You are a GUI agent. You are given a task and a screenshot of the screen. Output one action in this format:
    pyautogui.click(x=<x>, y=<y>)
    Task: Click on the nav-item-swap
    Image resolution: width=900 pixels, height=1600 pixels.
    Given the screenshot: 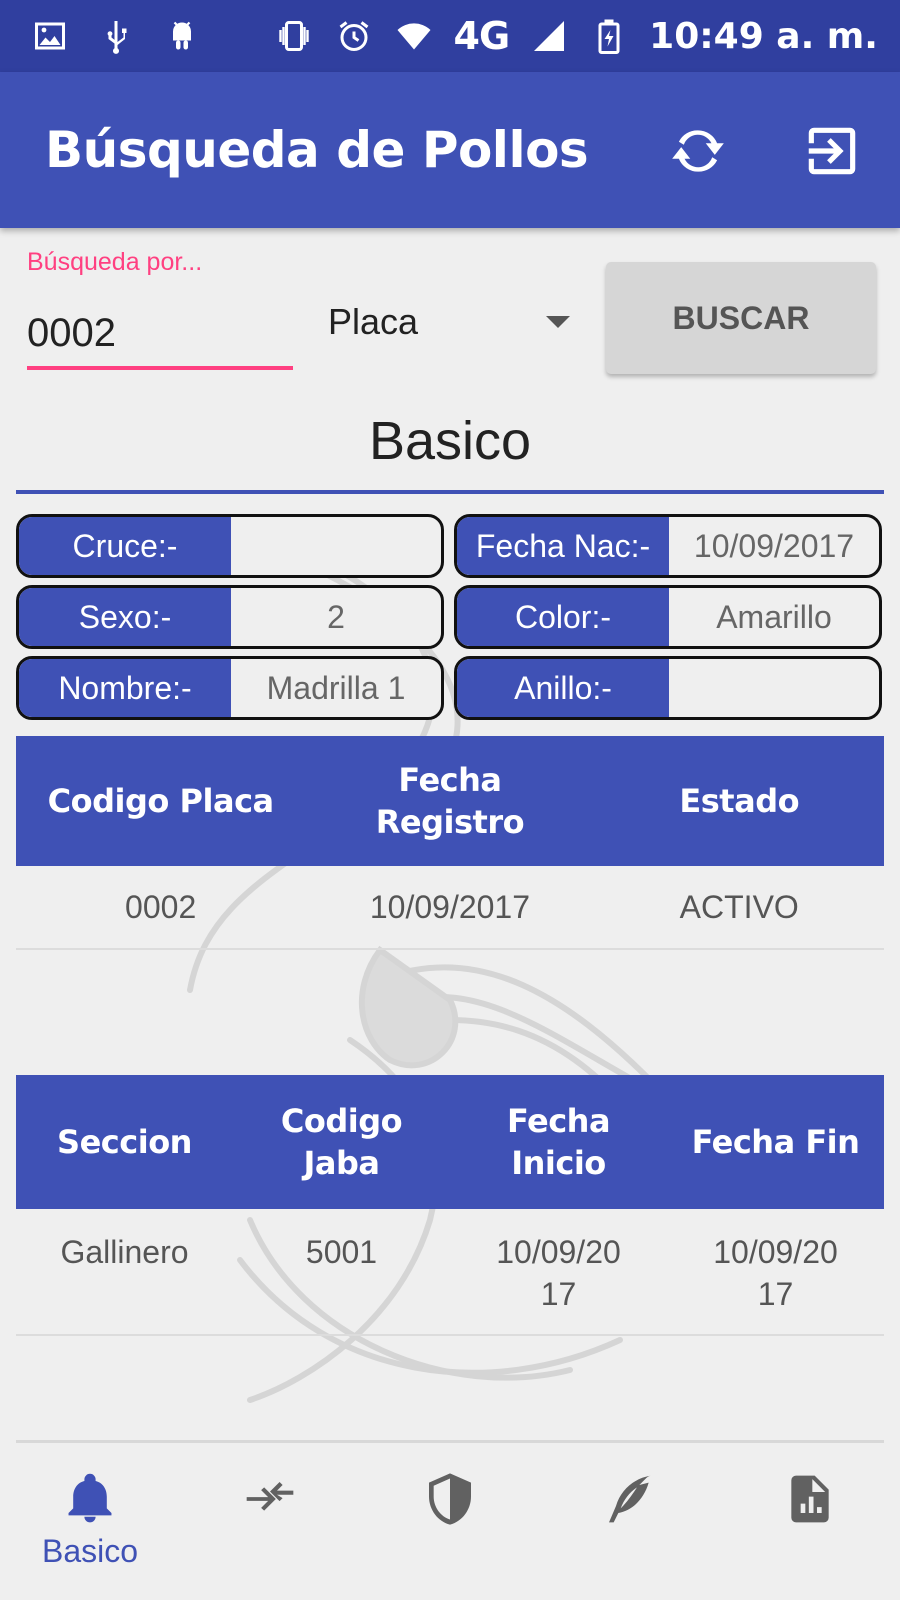 What is the action you would take?
    pyautogui.click(x=270, y=1521)
    